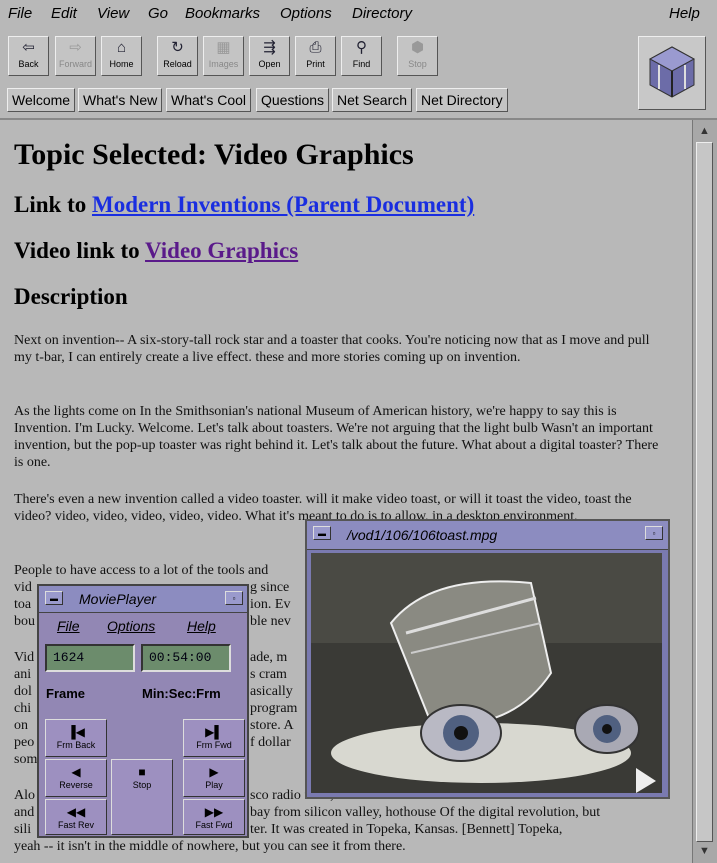 The height and width of the screenshot is (863, 717). Describe the element at coordinates (90, 658) in the screenshot. I see `frame-counter: 1624` at that location.